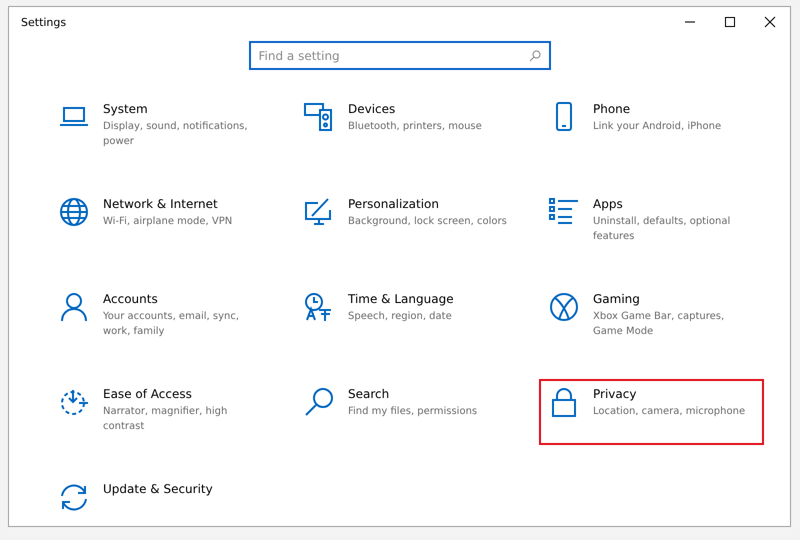 This screenshot has height=540, width=800. I want to click on settings-tile: Network & Internet Wi-Fi, airplane mode, VPN, so click(161, 222).